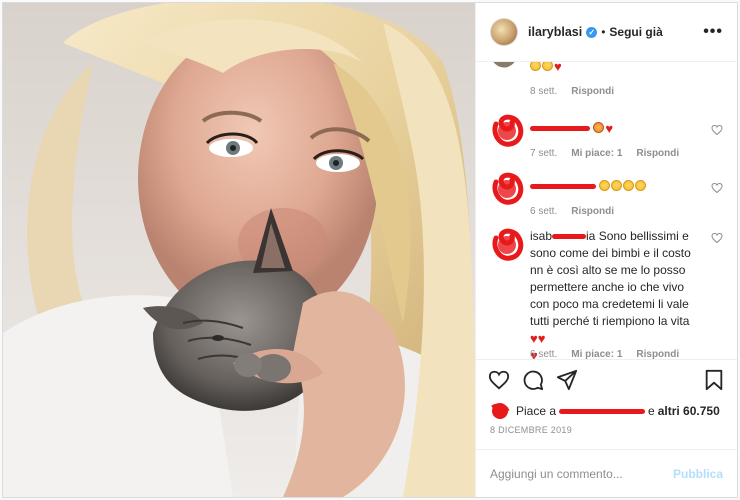 This screenshot has width=740, height=500. What do you see at coordinates (606, 436) in the screenshot?
I see `post-date: 8 DICEMBRE 2019` at bounding box center [606, 436].